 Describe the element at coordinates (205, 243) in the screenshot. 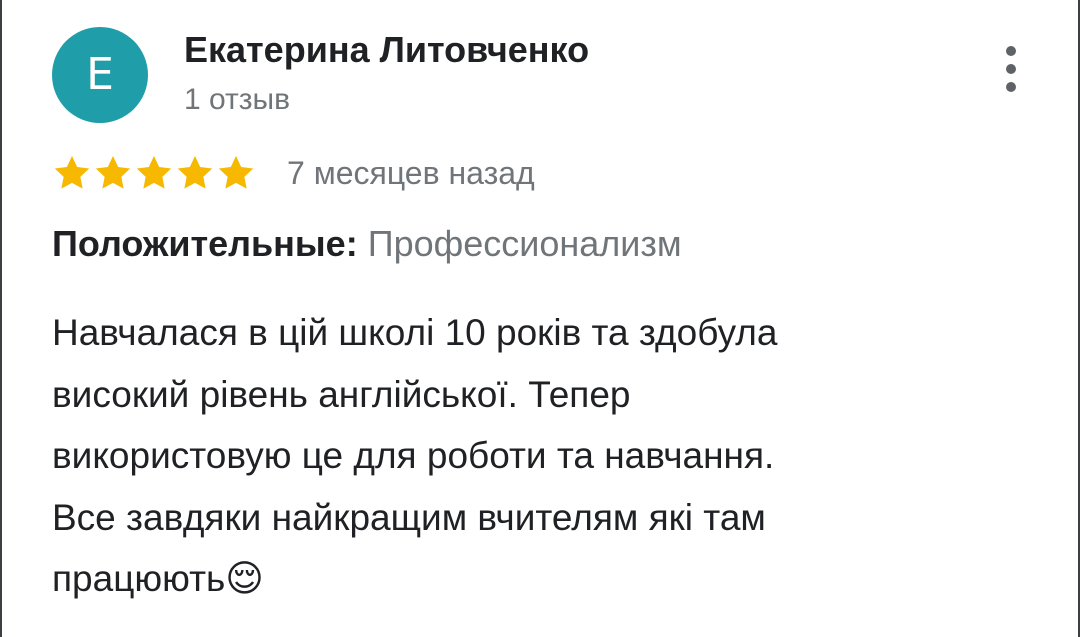

I see `highlights-label: Положительные:` at that location.